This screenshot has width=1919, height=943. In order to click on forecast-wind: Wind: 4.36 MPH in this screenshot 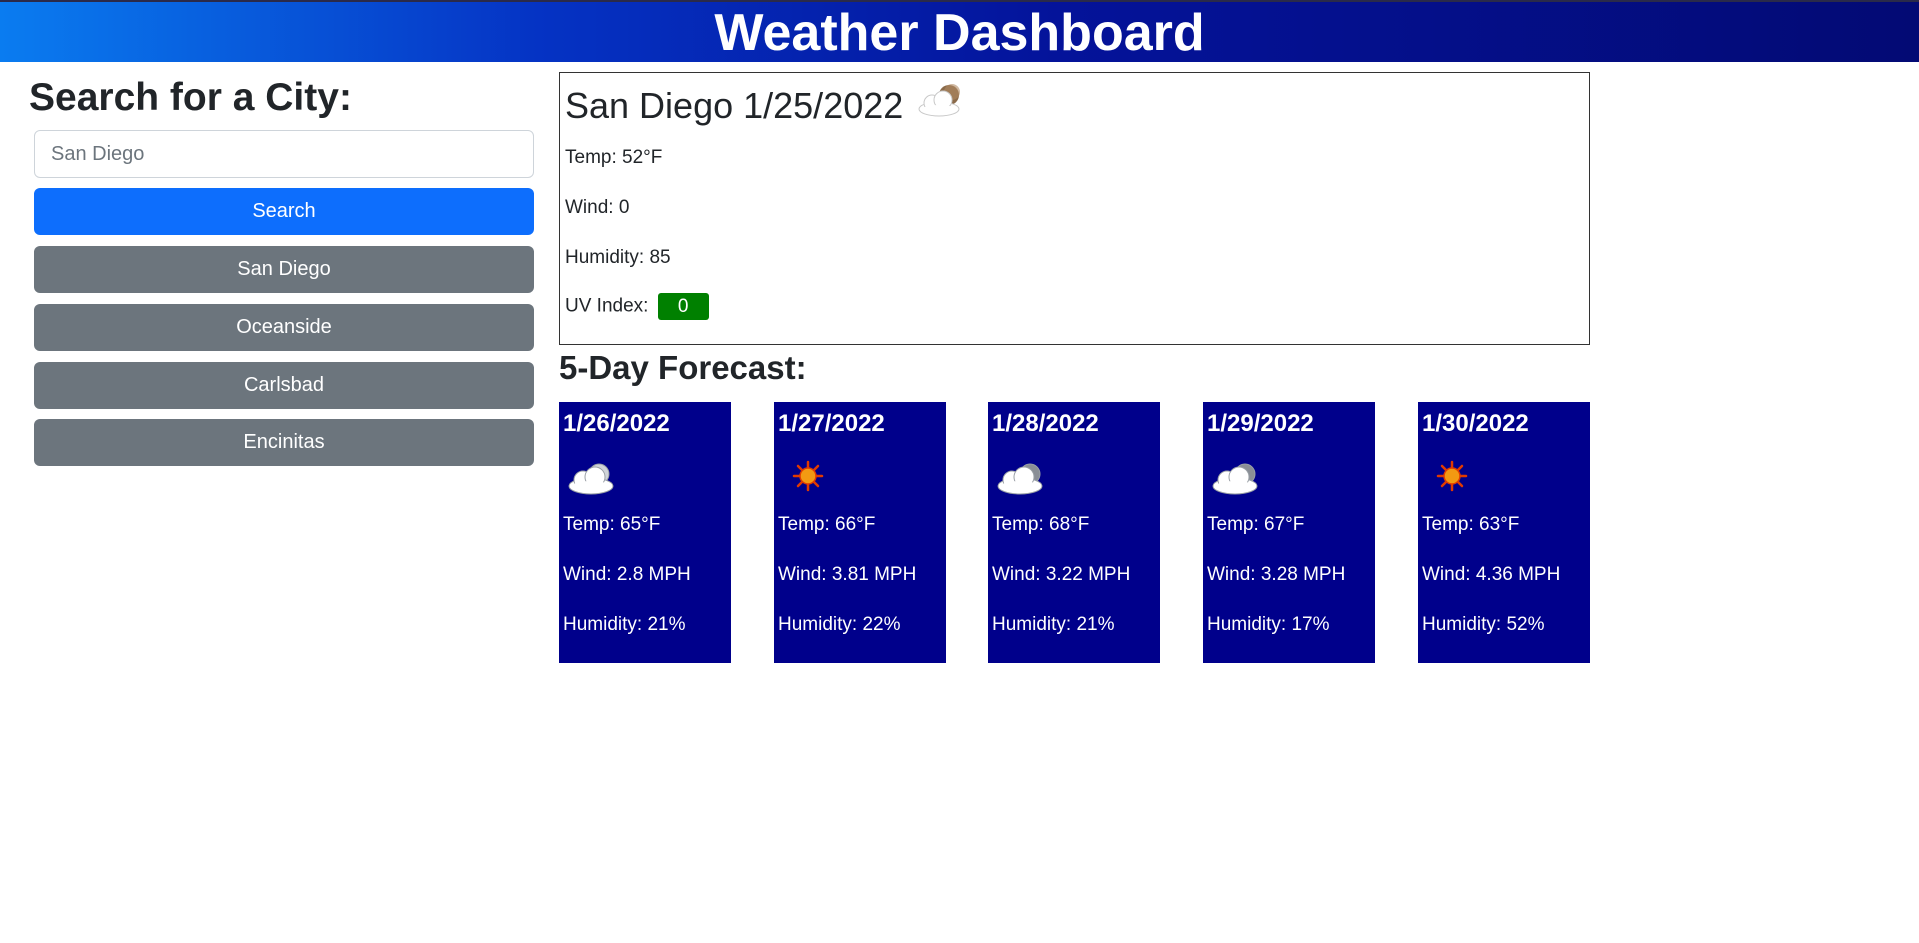, I will do `click(1491, 574)`.